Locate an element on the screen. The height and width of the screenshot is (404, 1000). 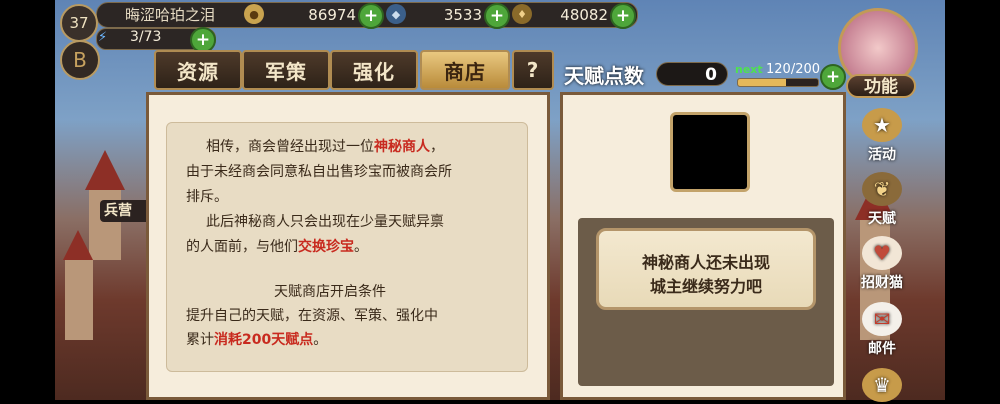
talent-progress-bar is located at coordinates (778, 82).